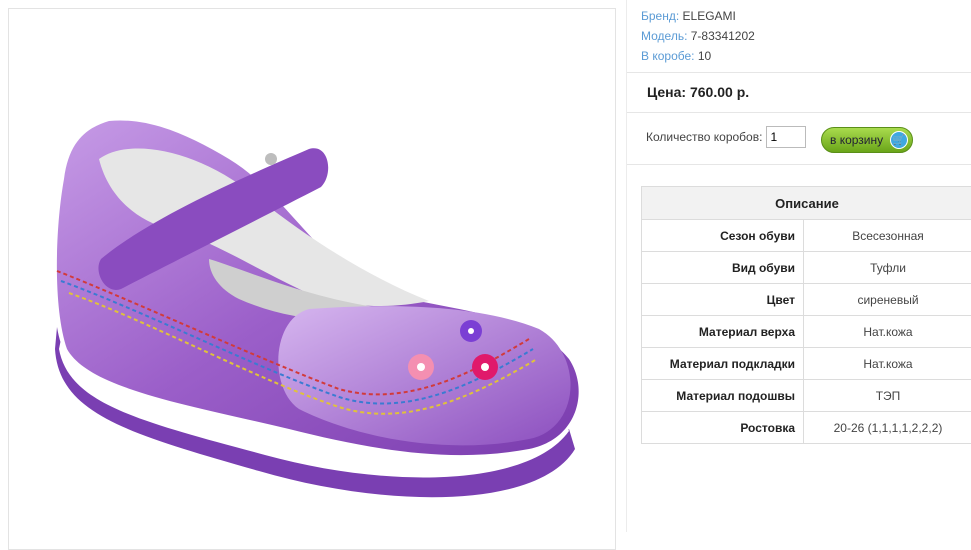 The height and width of the screenshot is (550, 971). I want to click on brand-label: Бренд:, so click(660, 16).